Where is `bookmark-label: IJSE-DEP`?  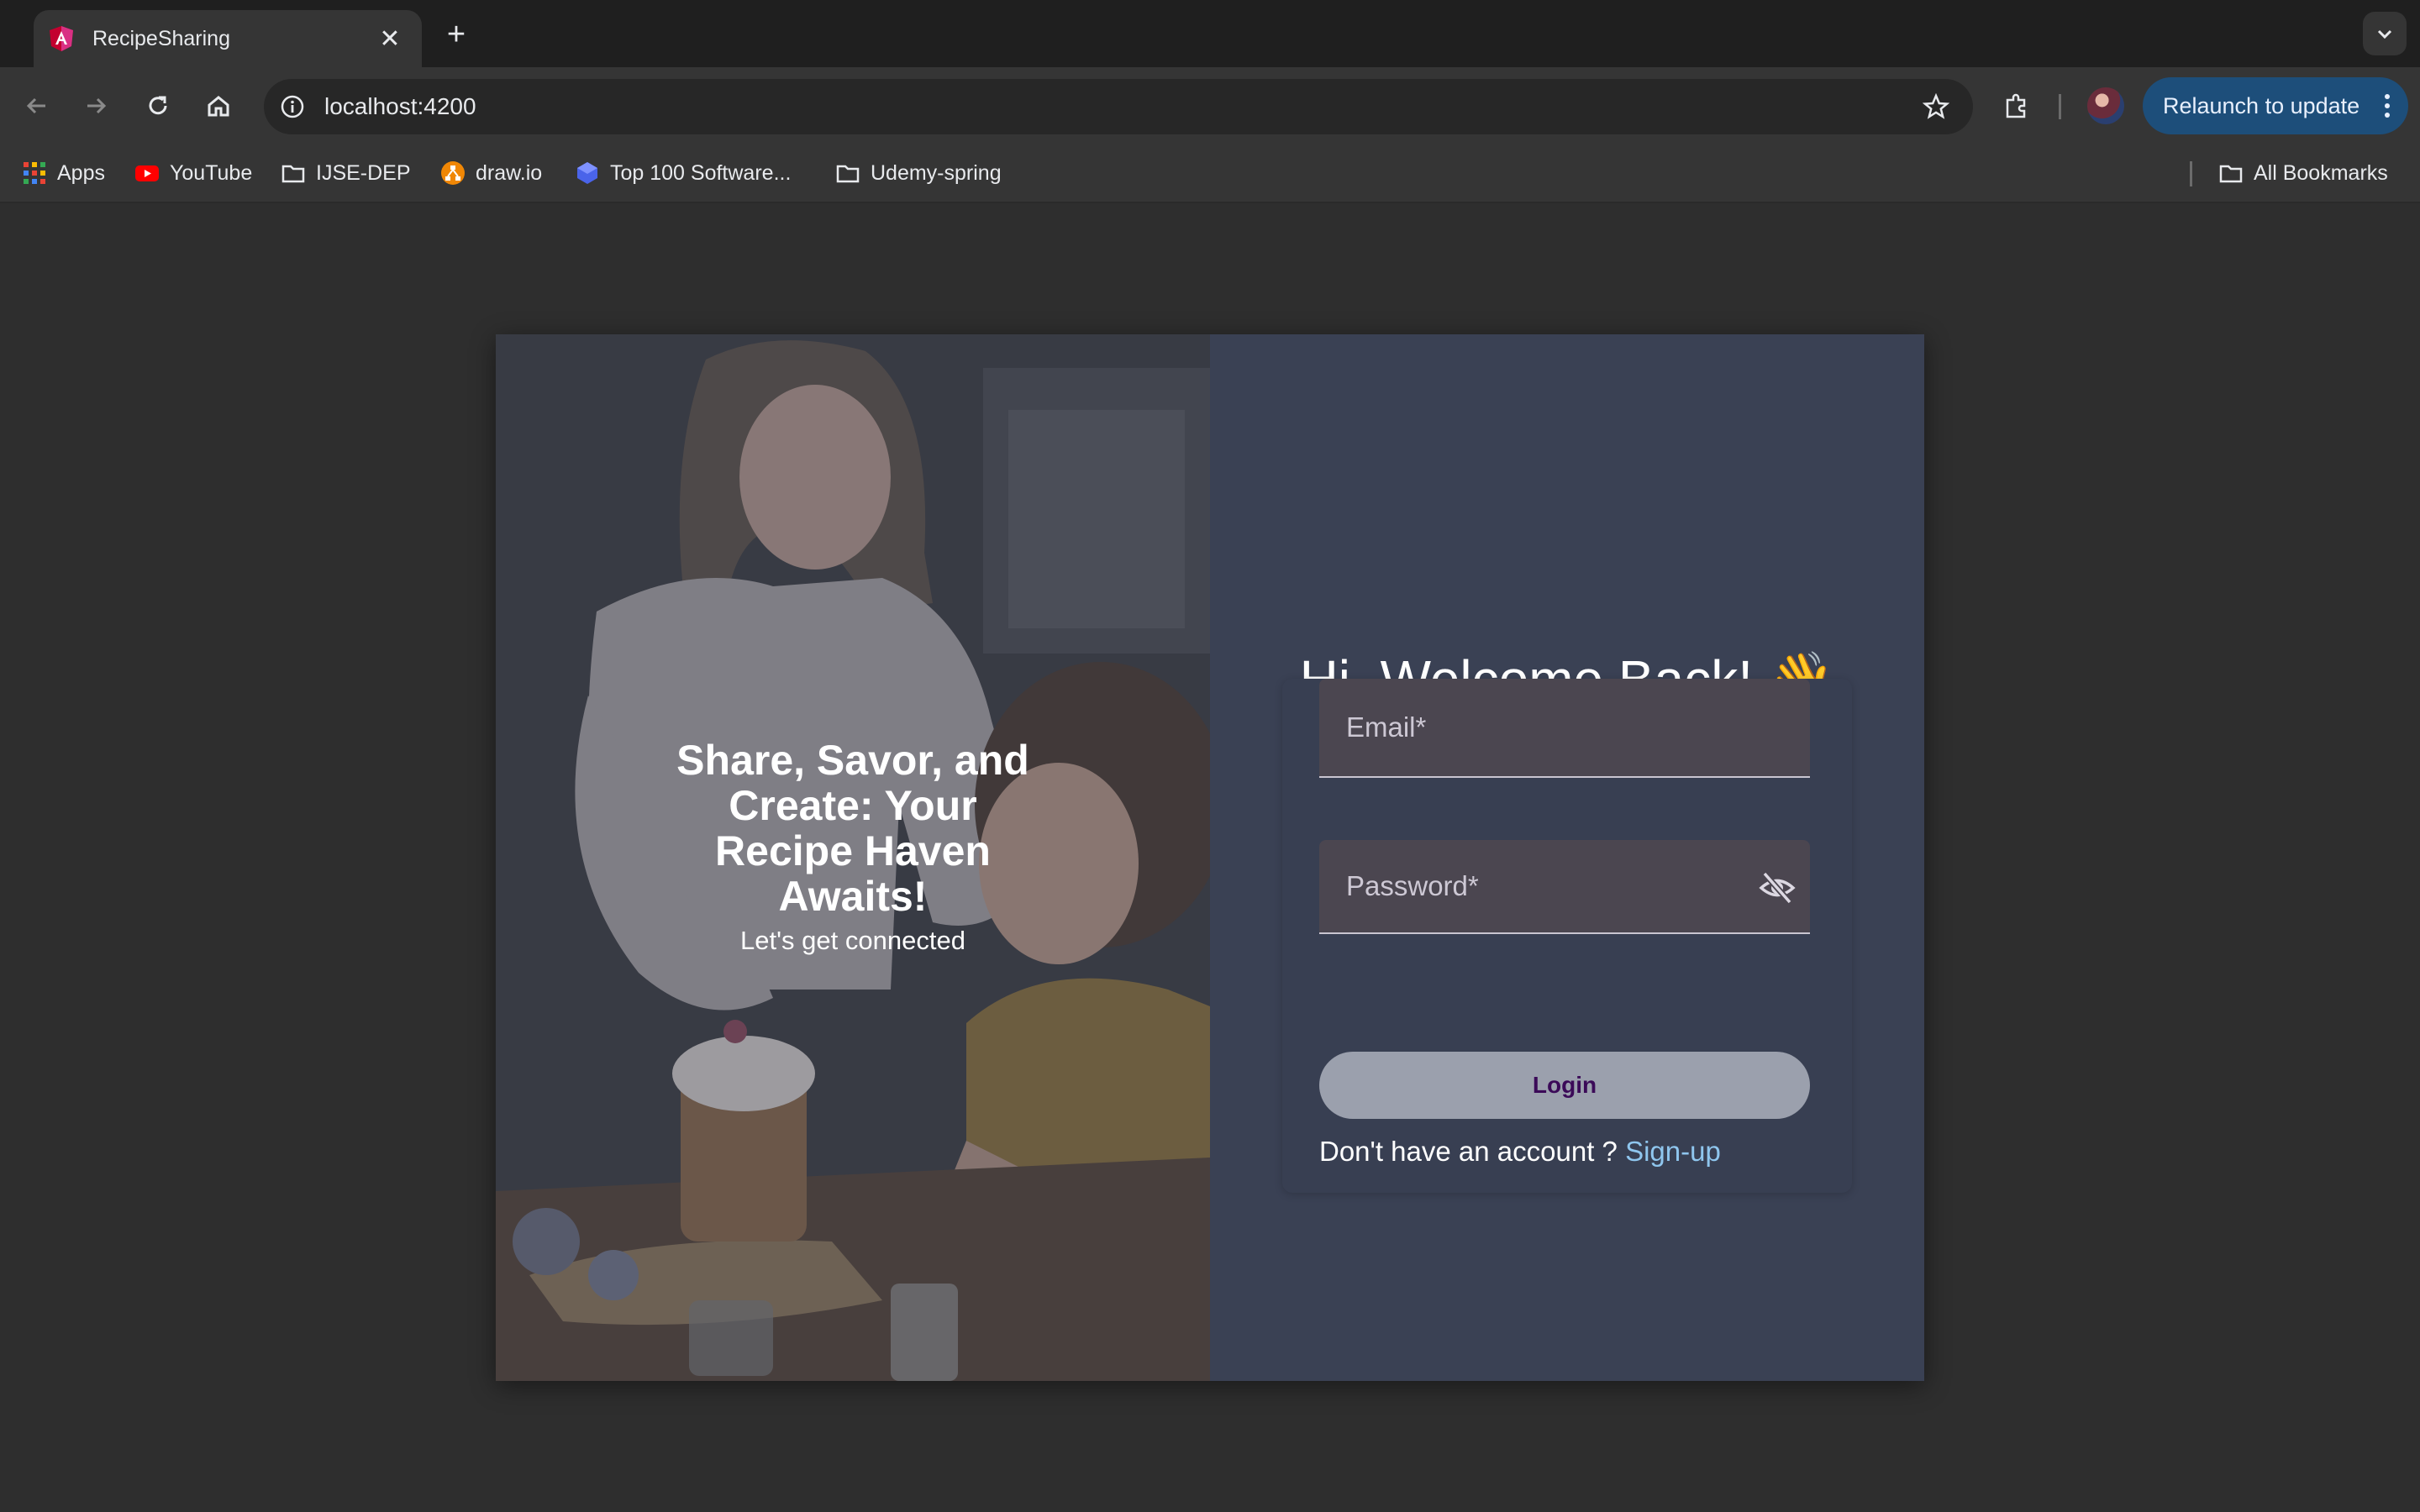
bookmark-label: IJSE-DEP is located at coordinates (363, 172).